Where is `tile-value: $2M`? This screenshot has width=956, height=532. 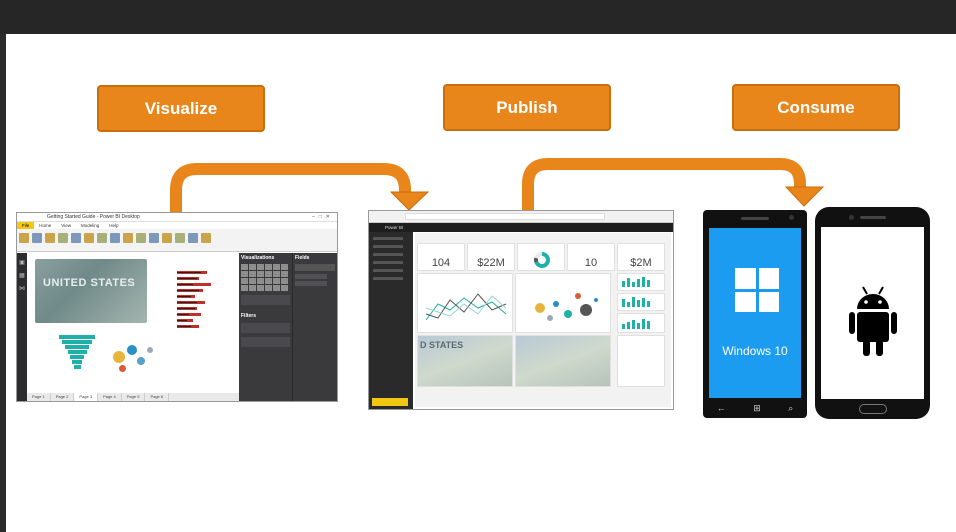 tile-value: $2M is located at coordinates (641, 263).